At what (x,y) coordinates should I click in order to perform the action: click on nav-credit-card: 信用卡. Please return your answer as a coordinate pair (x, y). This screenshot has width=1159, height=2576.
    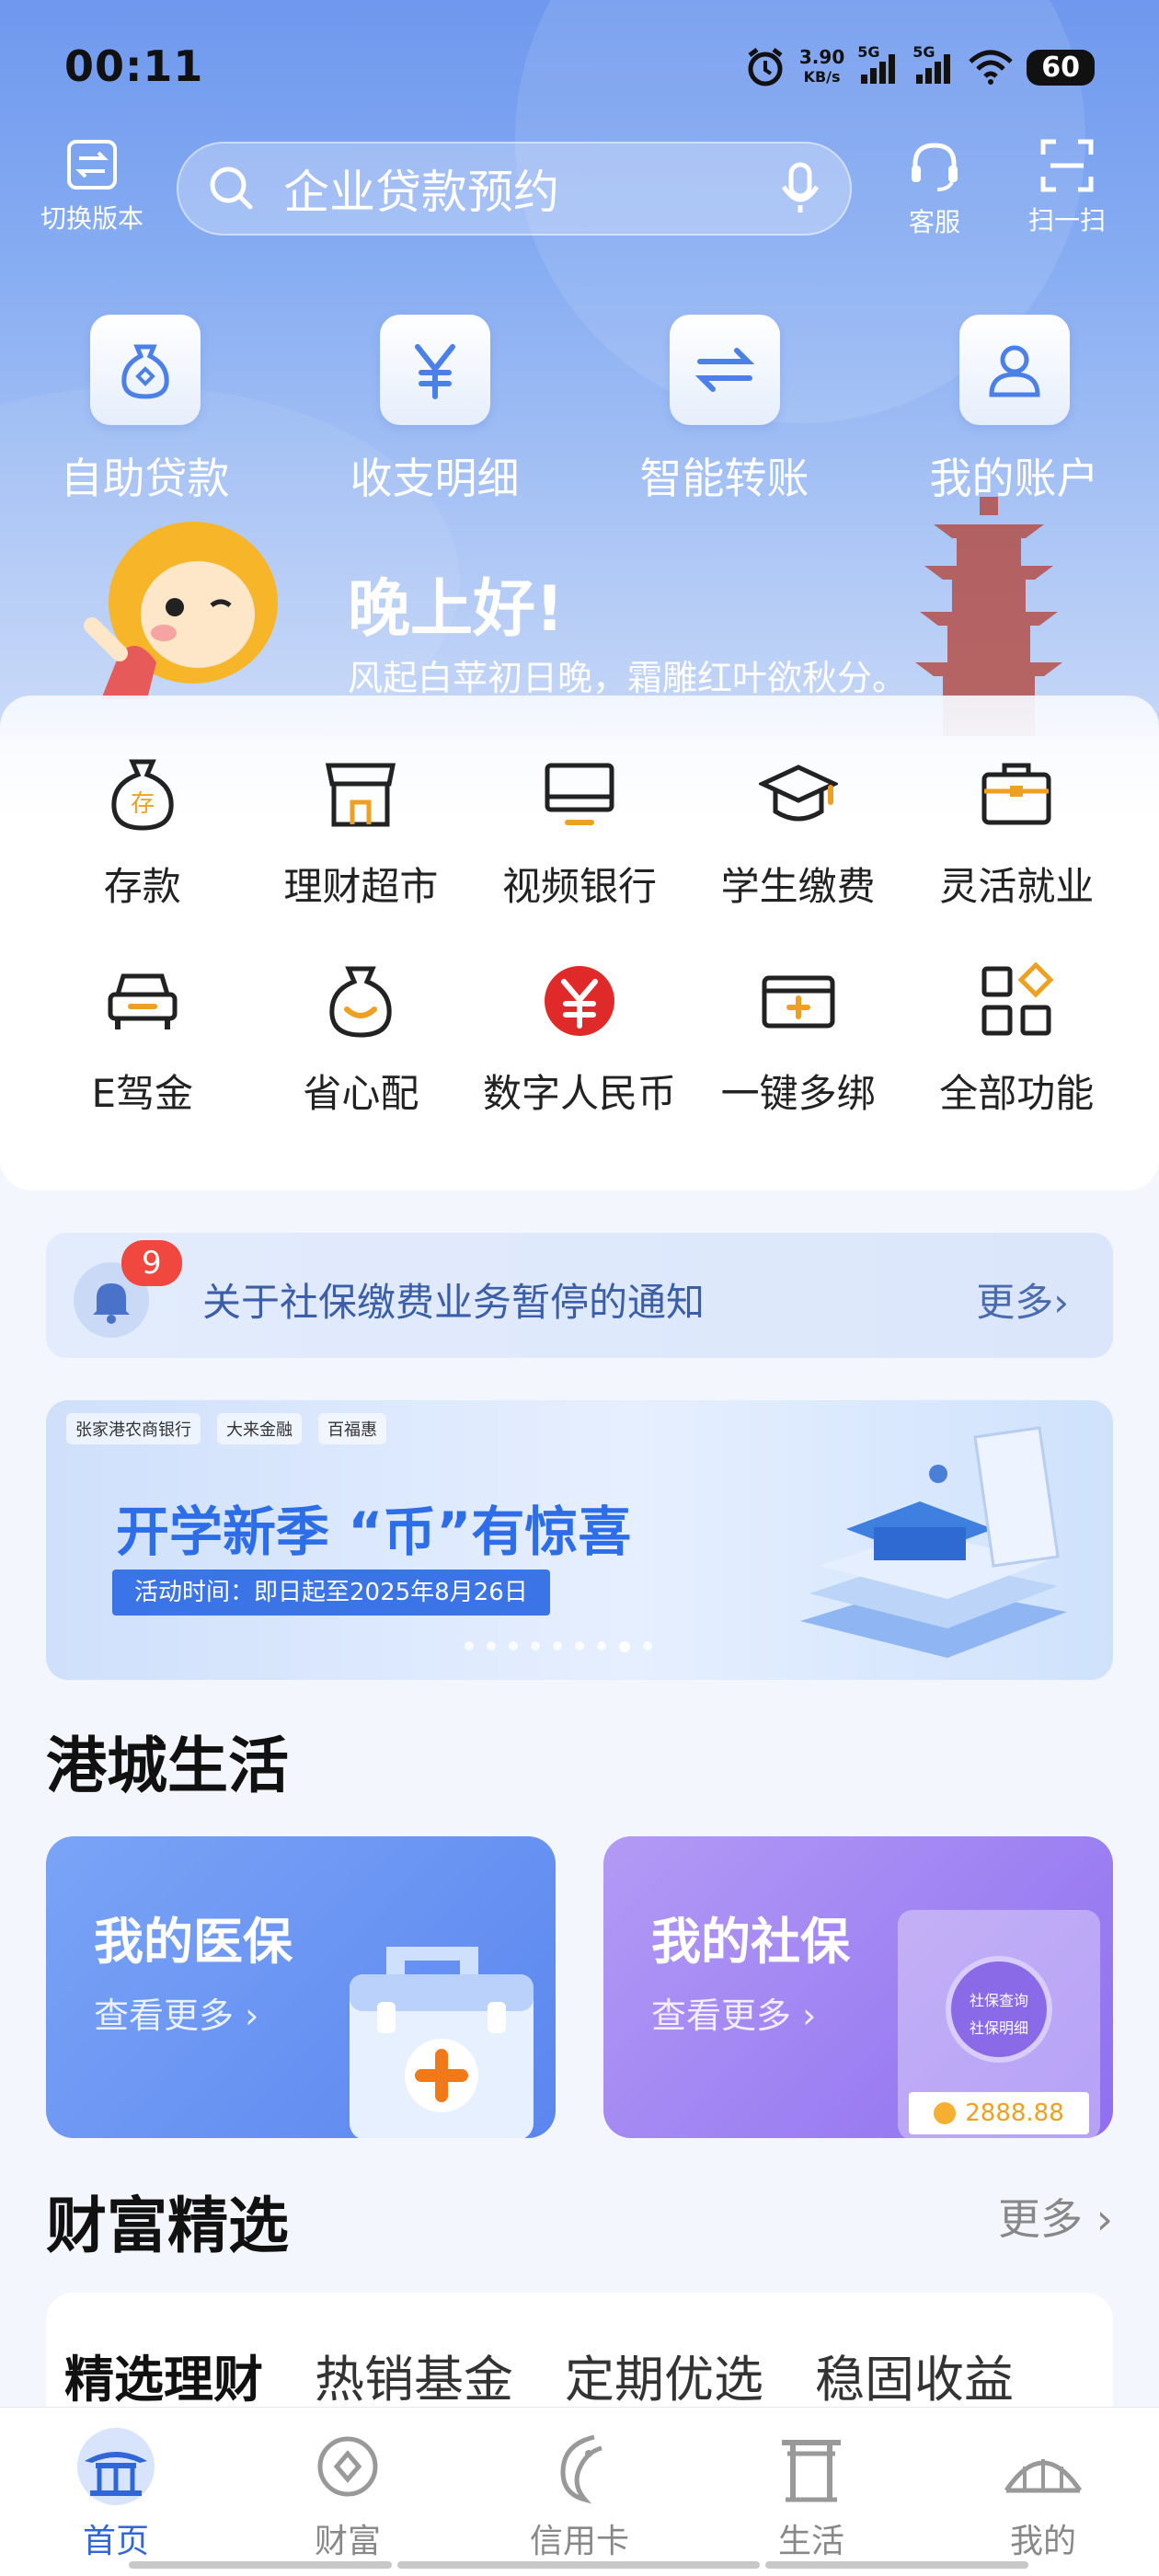
    Looking at the image, I should click on (579, 2492).